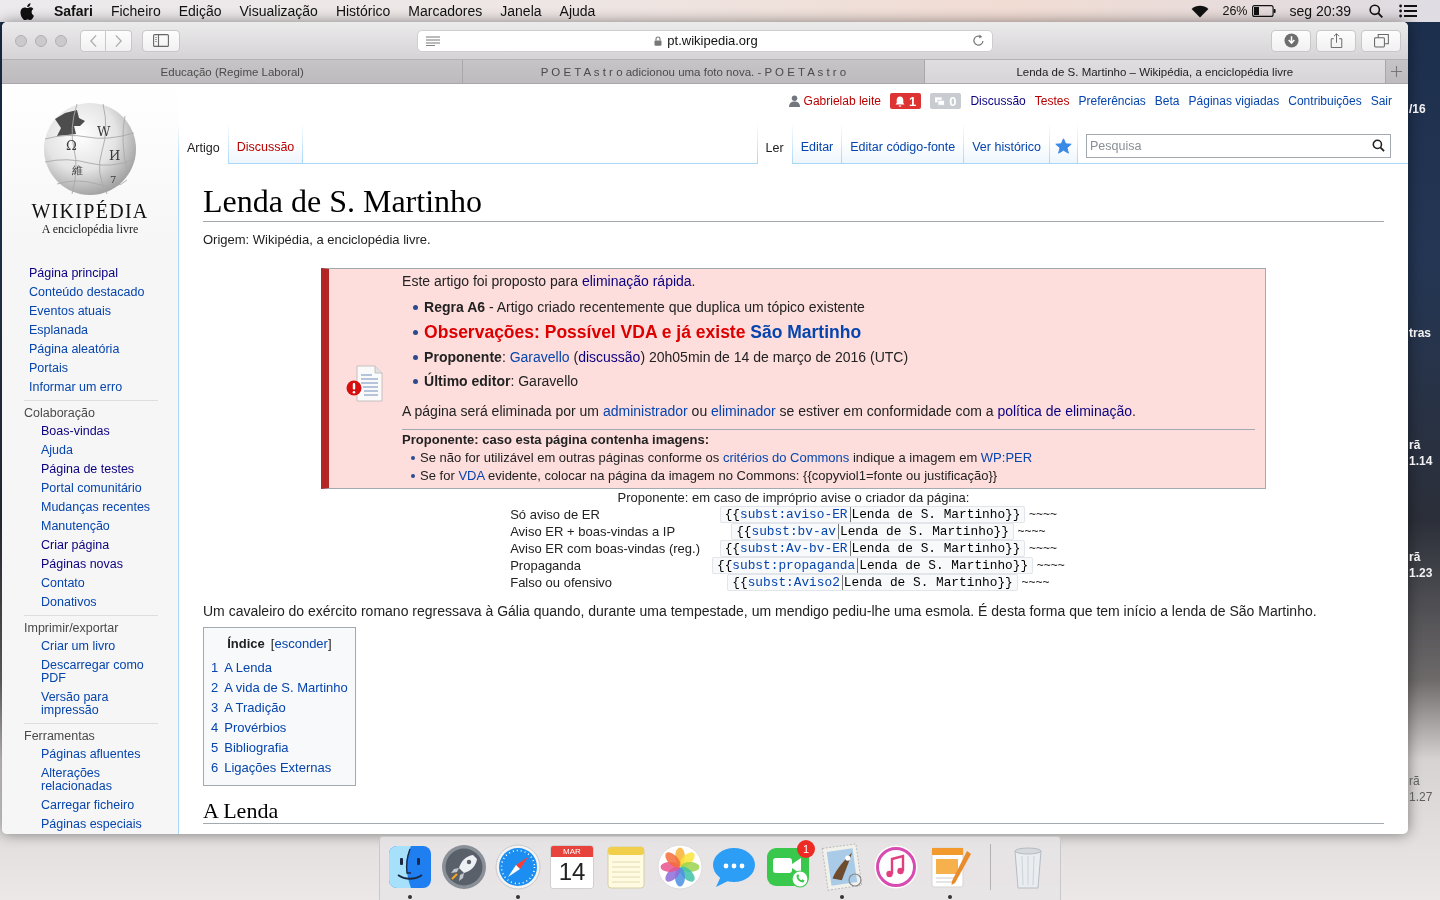 Image resolution: width=1440 pixels, height=900 pixels. What do you see at coordinates (572, 867) in the screenshot?
I see `calendar-icon: MAR 14` at bounding box center [572, 867].